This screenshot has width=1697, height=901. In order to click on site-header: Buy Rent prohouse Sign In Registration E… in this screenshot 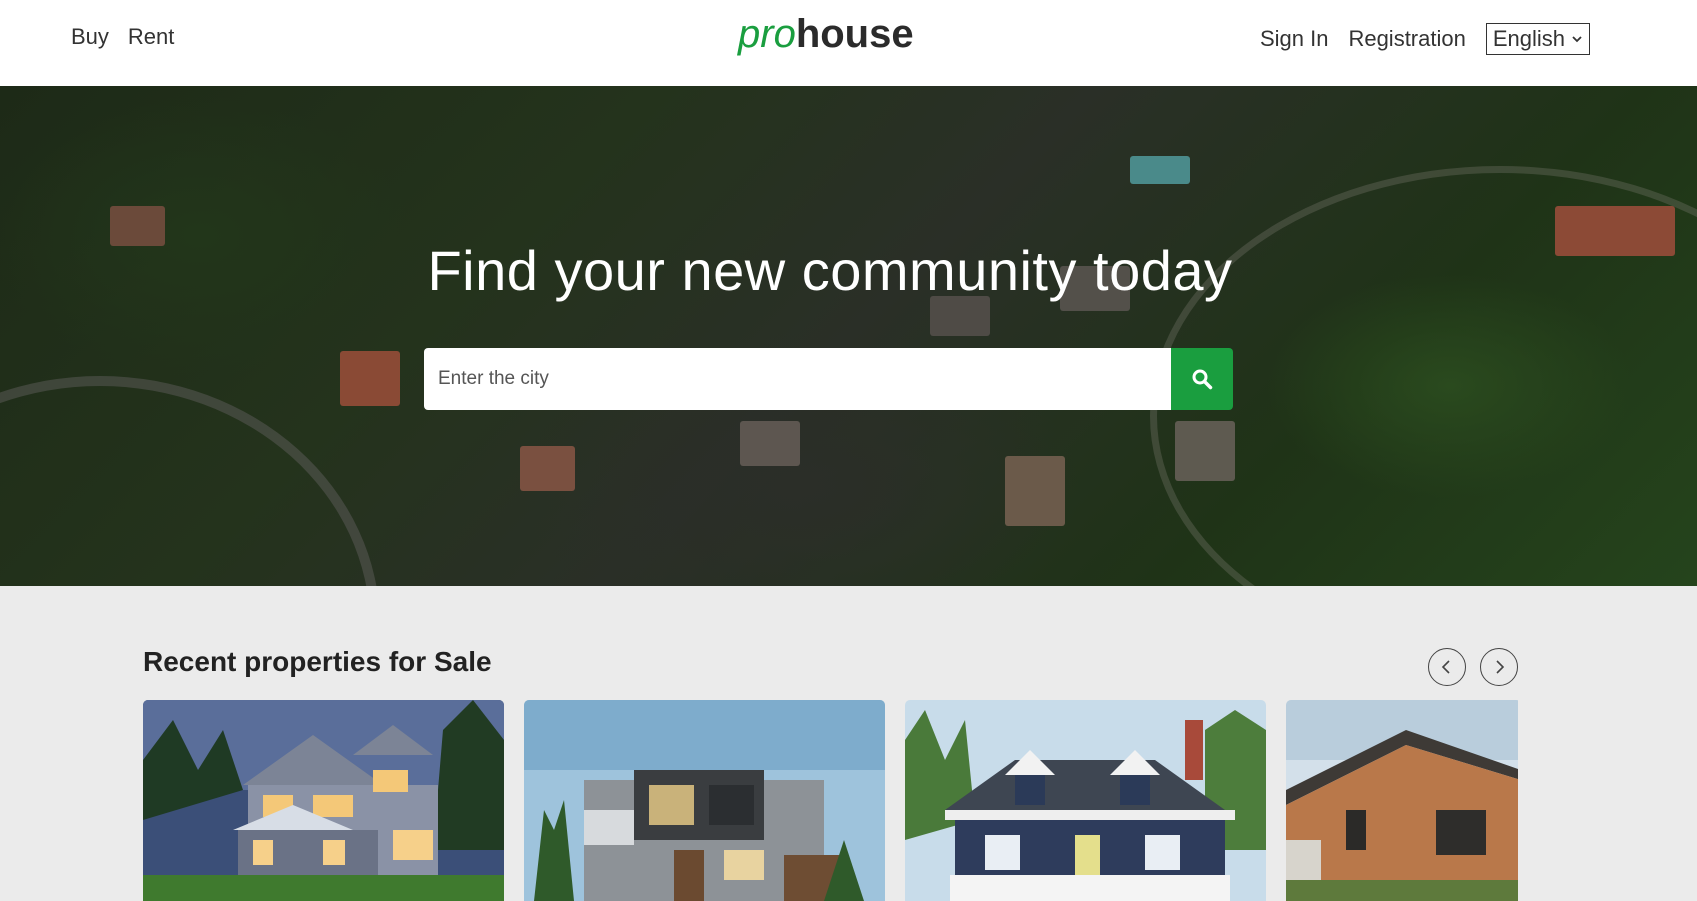, I will do `click(848, 43)`.